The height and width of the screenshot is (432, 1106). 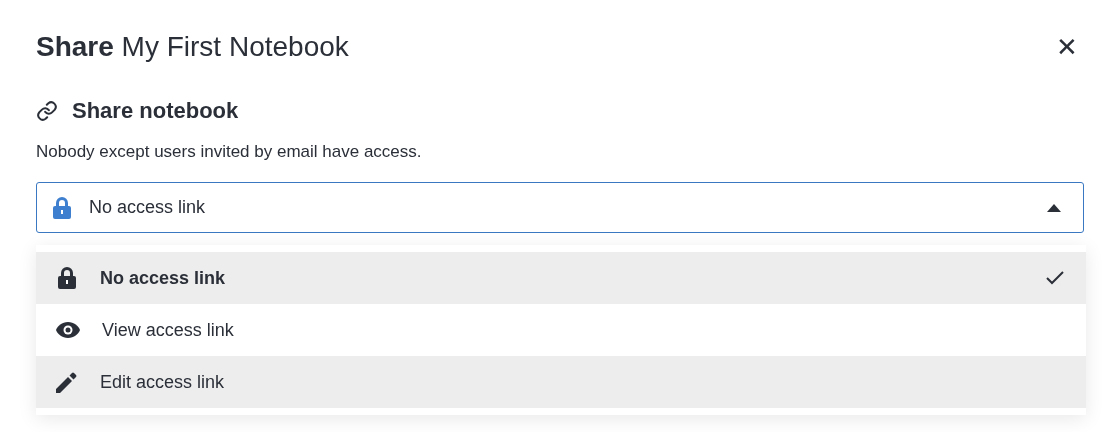 I want to click on pencil-icon, so click(x=67, y=382).